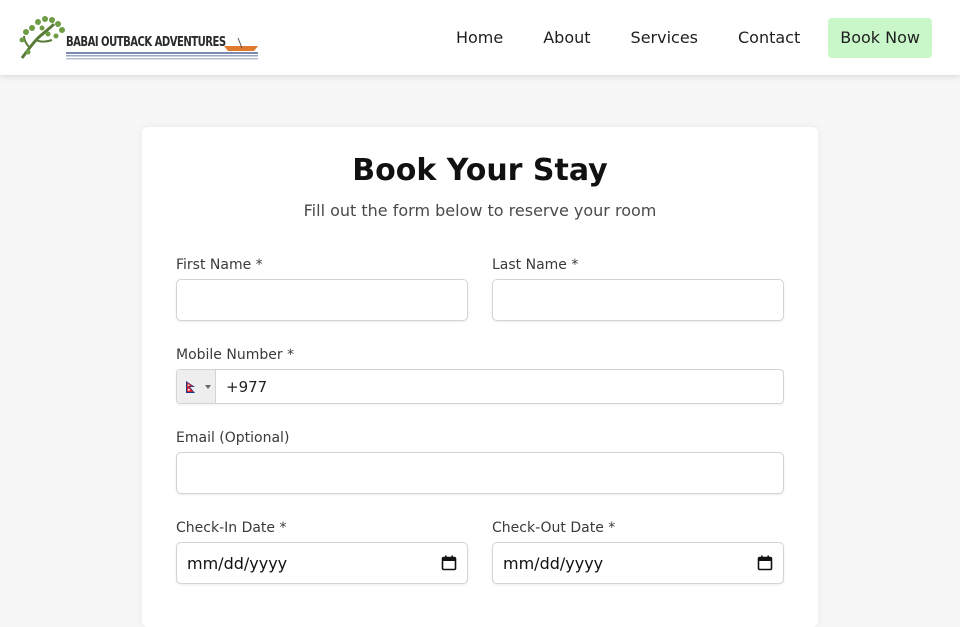  Describe the element at coordinates (480, 170) in the screenshot. I see `page-title: Book Your Stay` at that location.